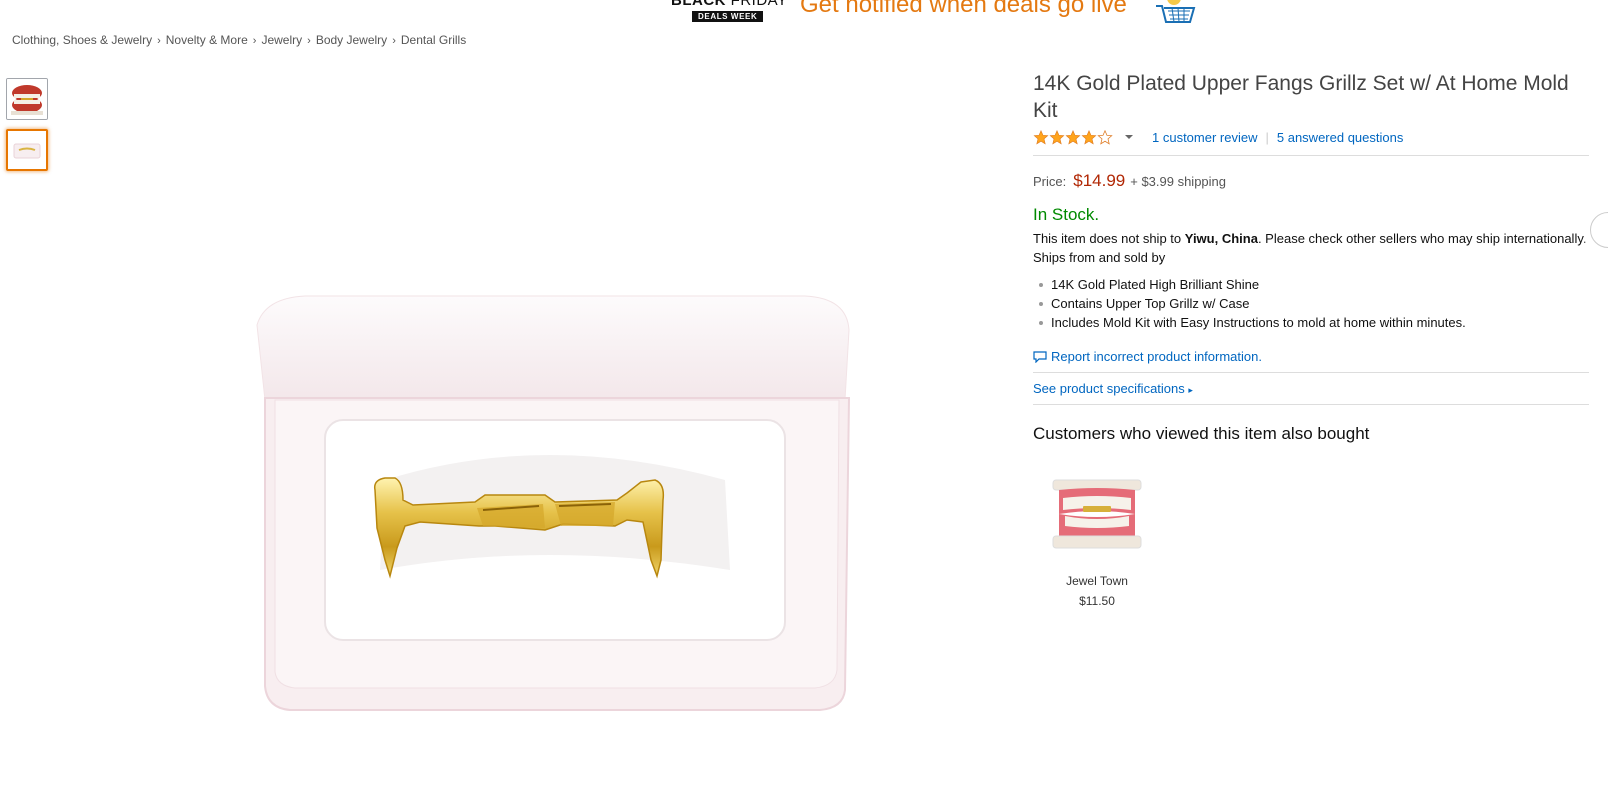  I want to click on rating-row: 1 customer review | 5 answered questions, so click(1311, 137).